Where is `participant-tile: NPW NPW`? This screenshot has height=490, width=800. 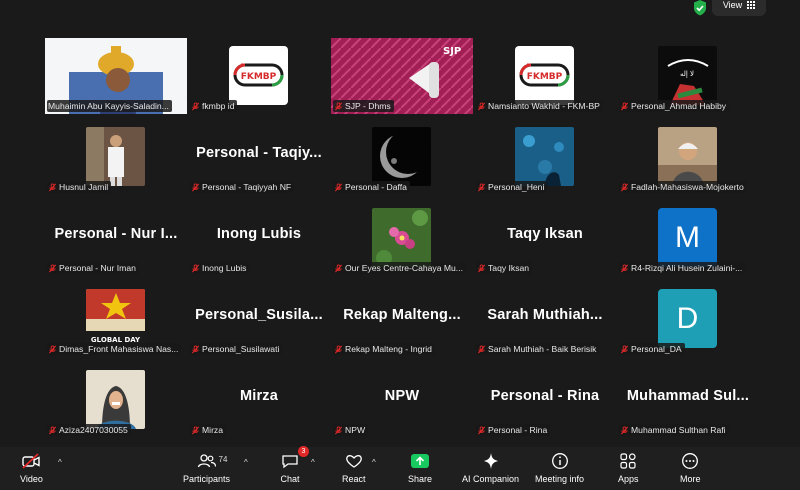
participant-tile: NPW NPW is located at coordinates (402, 400).